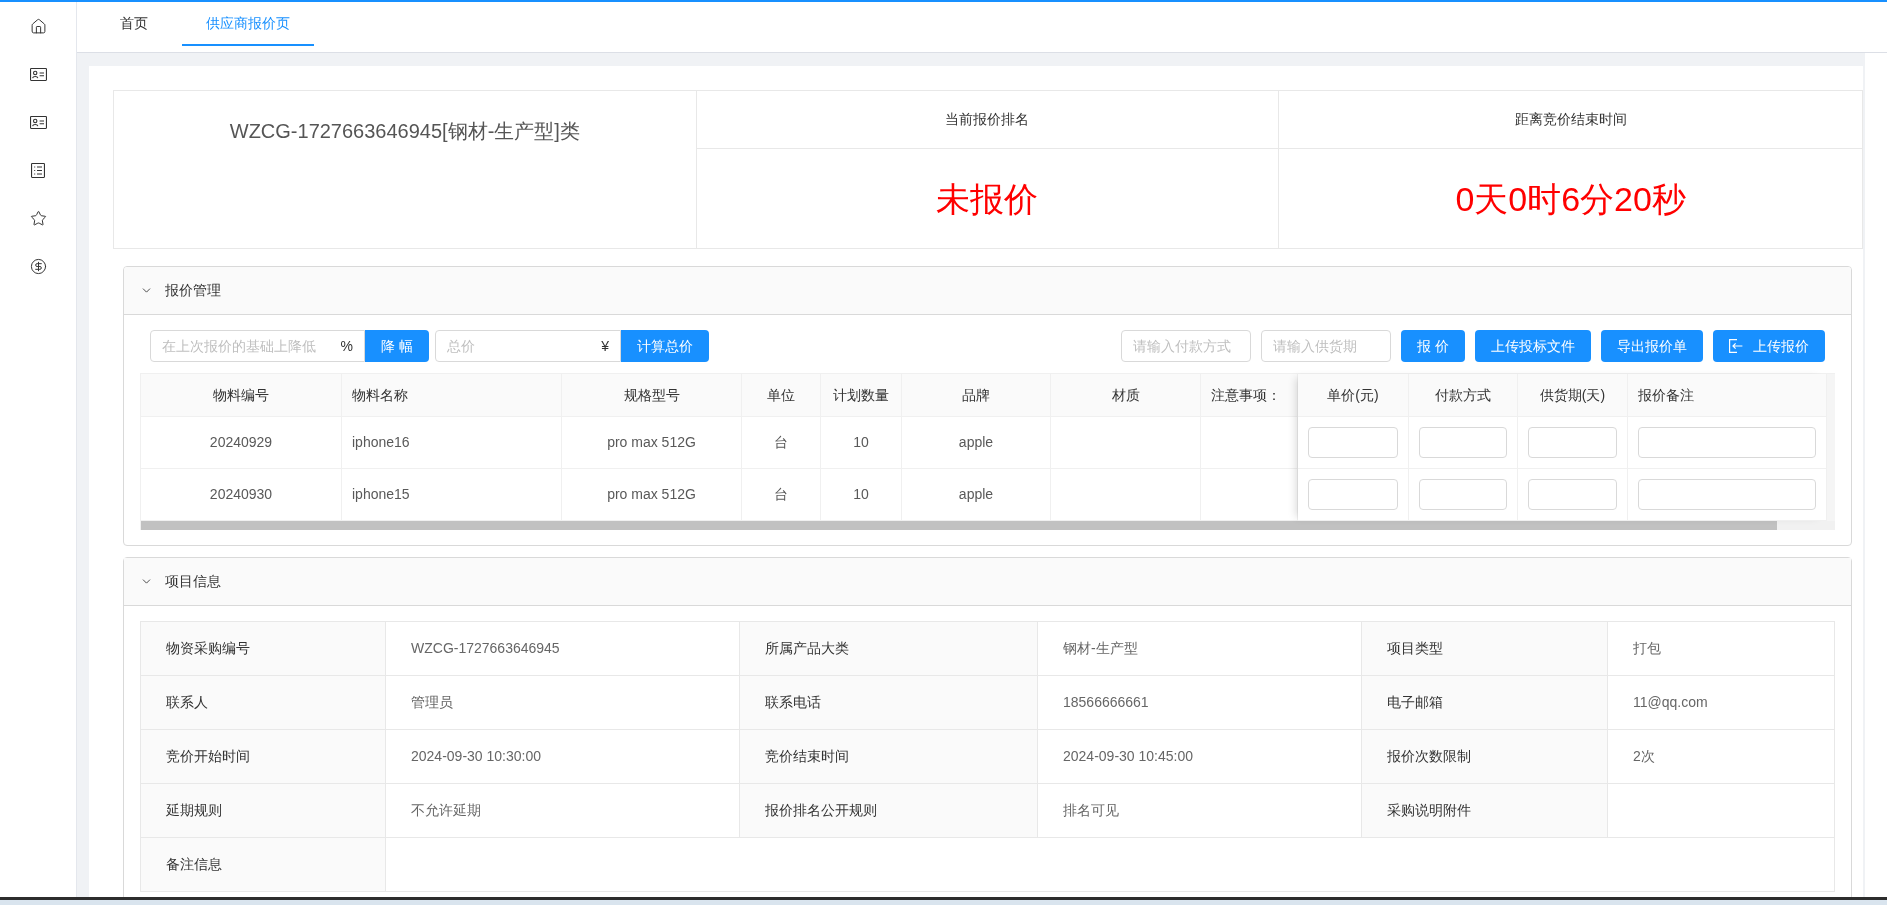 This screenshot has height=905, width=1887. I want to click on export-quote-button: 导出报价单, so click(1652, 346).